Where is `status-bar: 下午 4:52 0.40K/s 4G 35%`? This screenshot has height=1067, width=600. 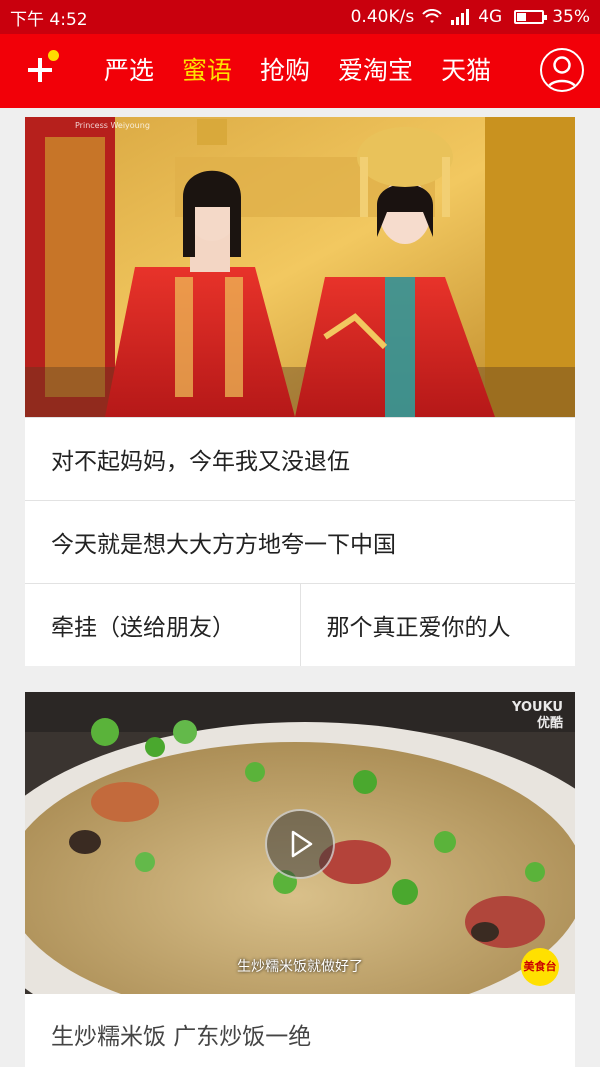 status-bar: 下午 4:52 0.40K/s 4G 35% is located at coordinates (300, 17).